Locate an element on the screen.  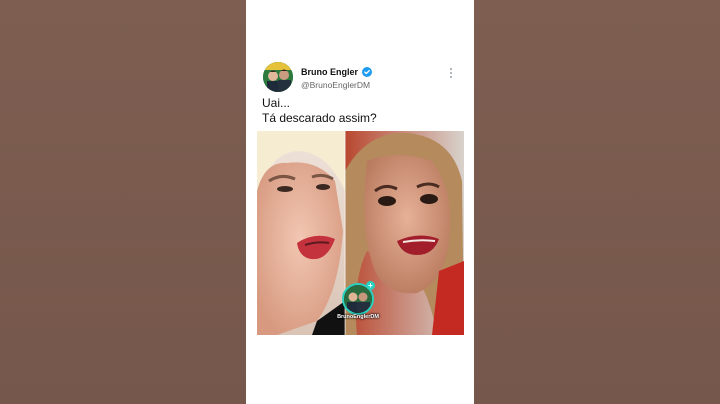
tweet-text: Uai... Tá descarado assim? is located at coordinates (319, 111).